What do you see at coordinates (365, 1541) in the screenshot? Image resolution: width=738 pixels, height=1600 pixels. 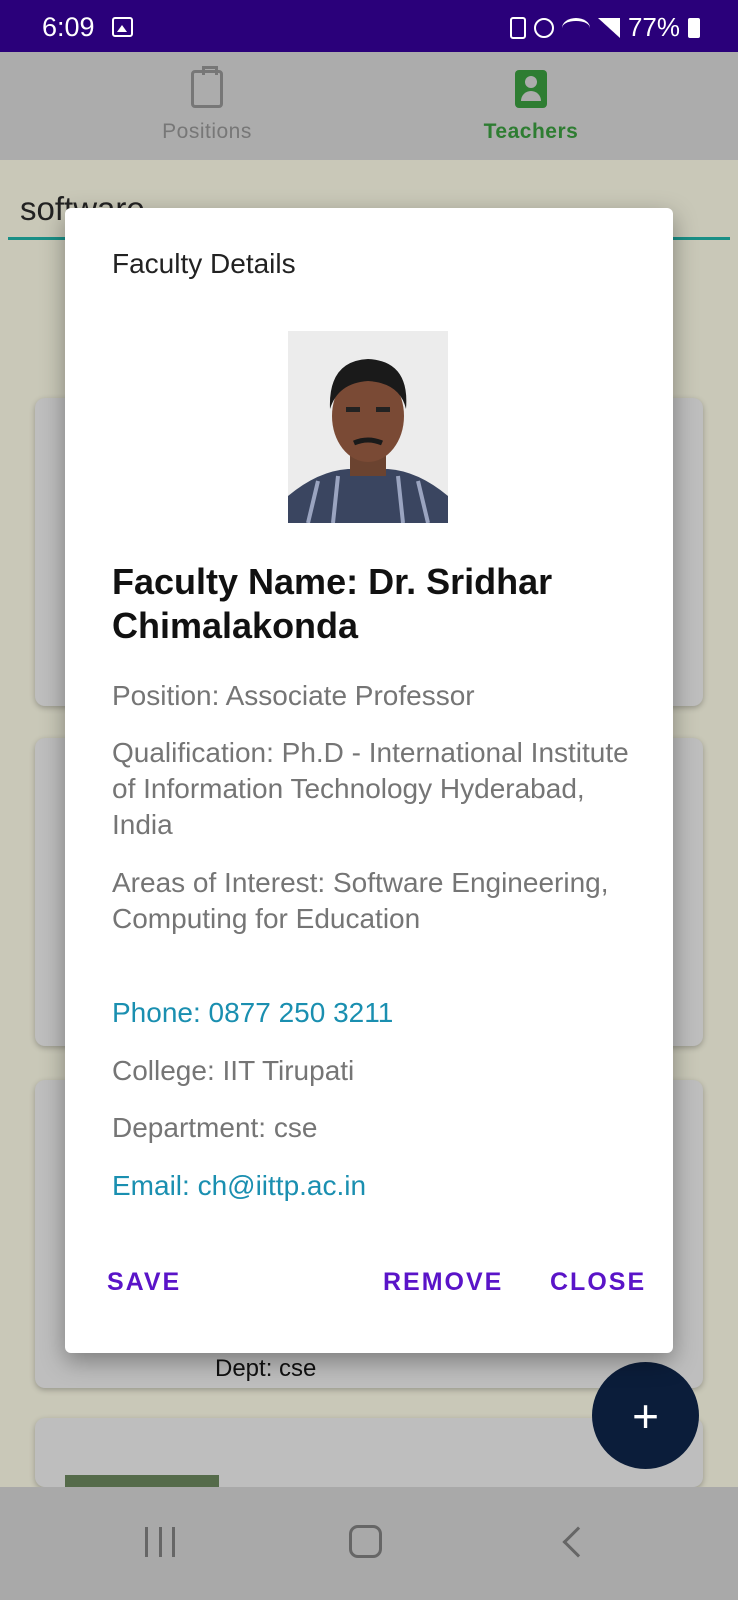 I see `home-icon` at bounding box center [365, 1541].